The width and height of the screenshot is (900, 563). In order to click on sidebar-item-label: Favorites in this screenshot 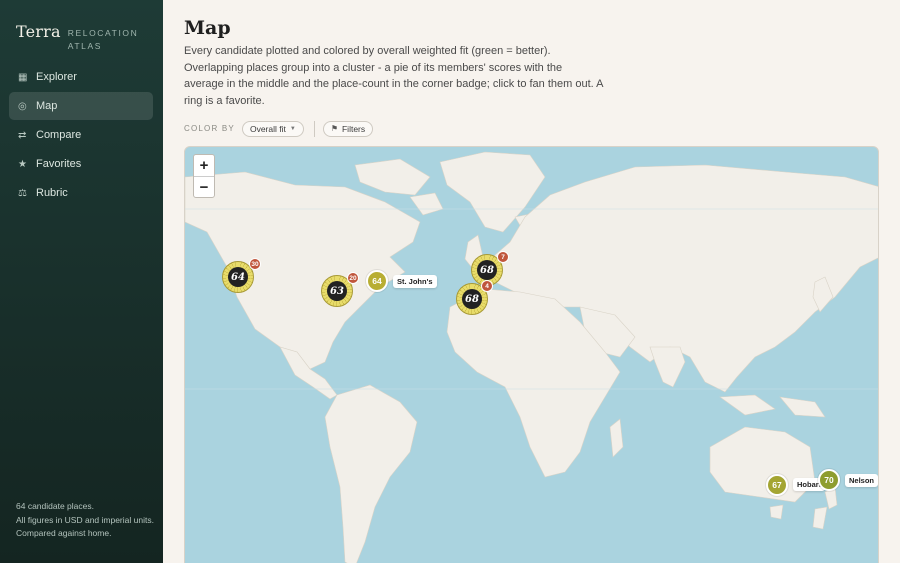, I will do `click(59, 164)`.